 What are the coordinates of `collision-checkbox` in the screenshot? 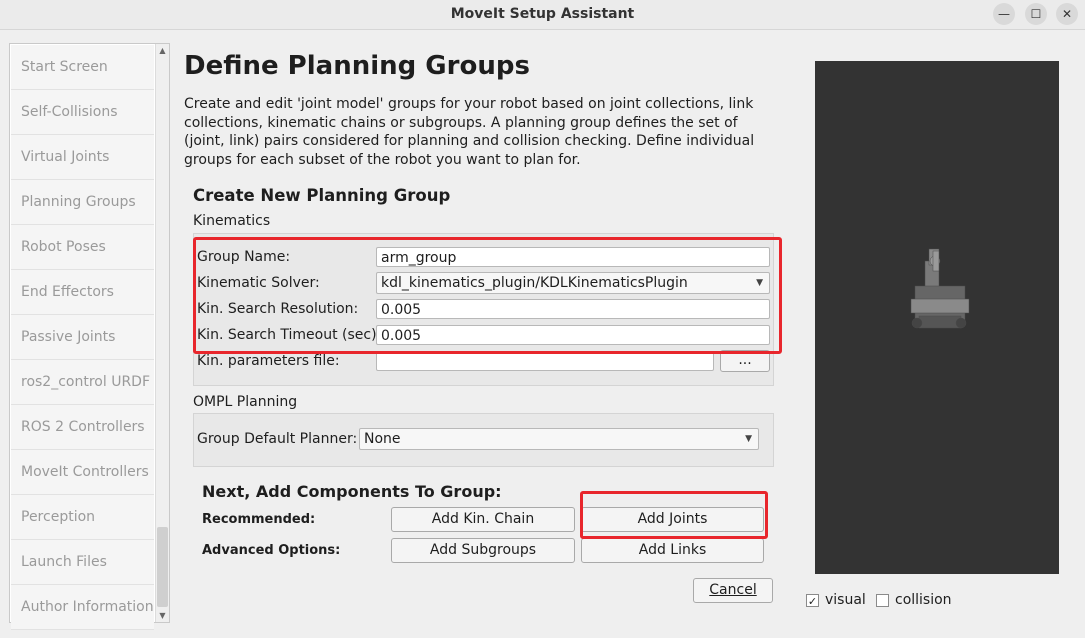 It's located at (882, 600).